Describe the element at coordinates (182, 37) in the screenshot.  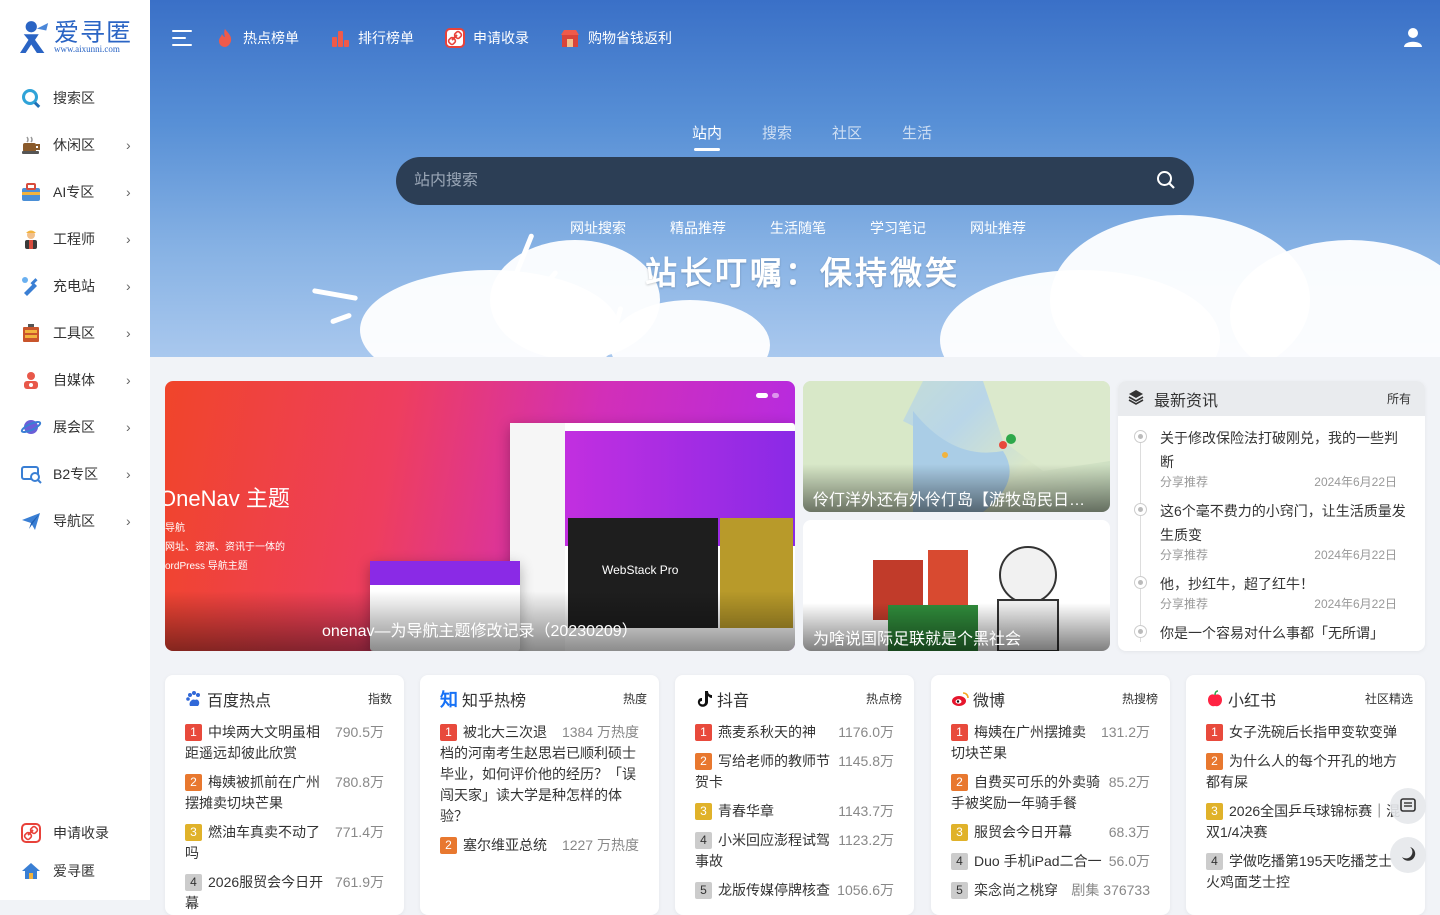
I see `hamburger-menu-icon` at that location.